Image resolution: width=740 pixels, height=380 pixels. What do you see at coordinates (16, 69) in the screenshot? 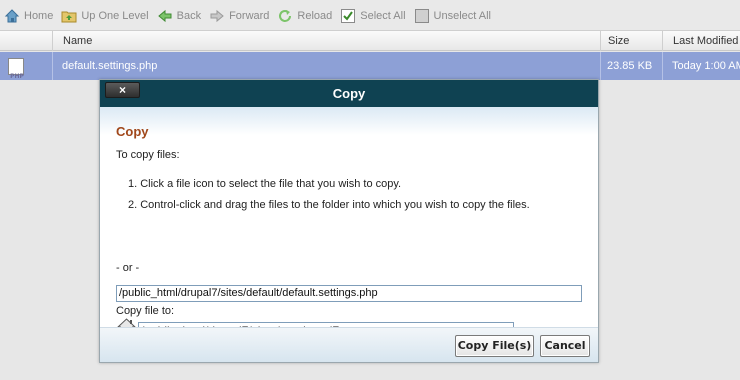
I see `php-file-icon: PHP` at bounding box center [16, 69].